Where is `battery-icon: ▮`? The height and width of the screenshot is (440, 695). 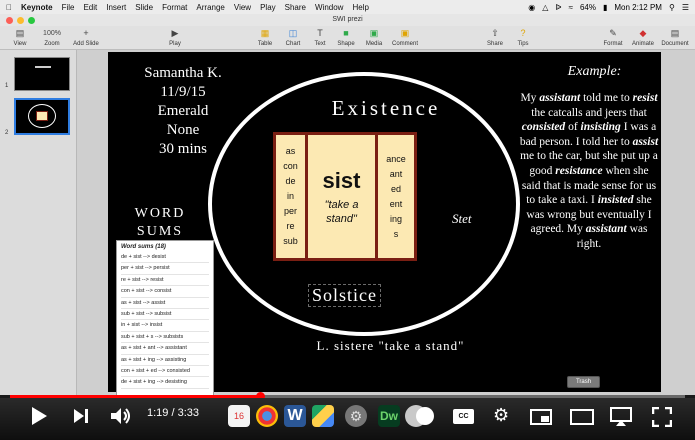
battery-icon: ▮ is located at coordinates (605, 7).